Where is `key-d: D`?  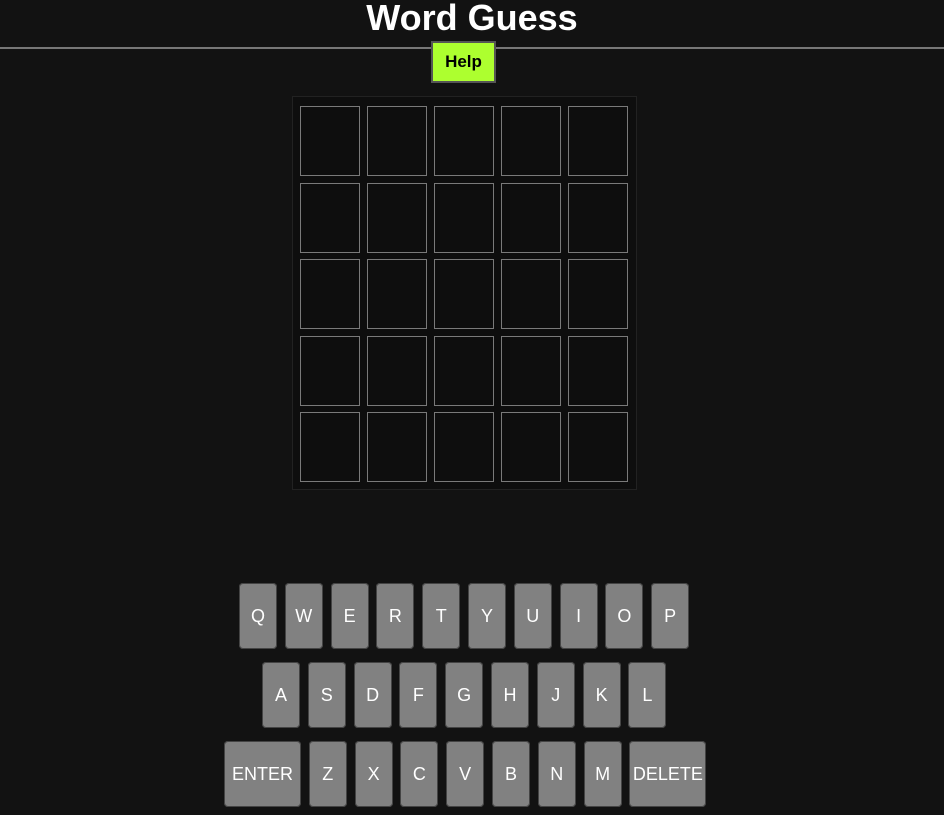
key-d: D is located at coordinates (372, 695).